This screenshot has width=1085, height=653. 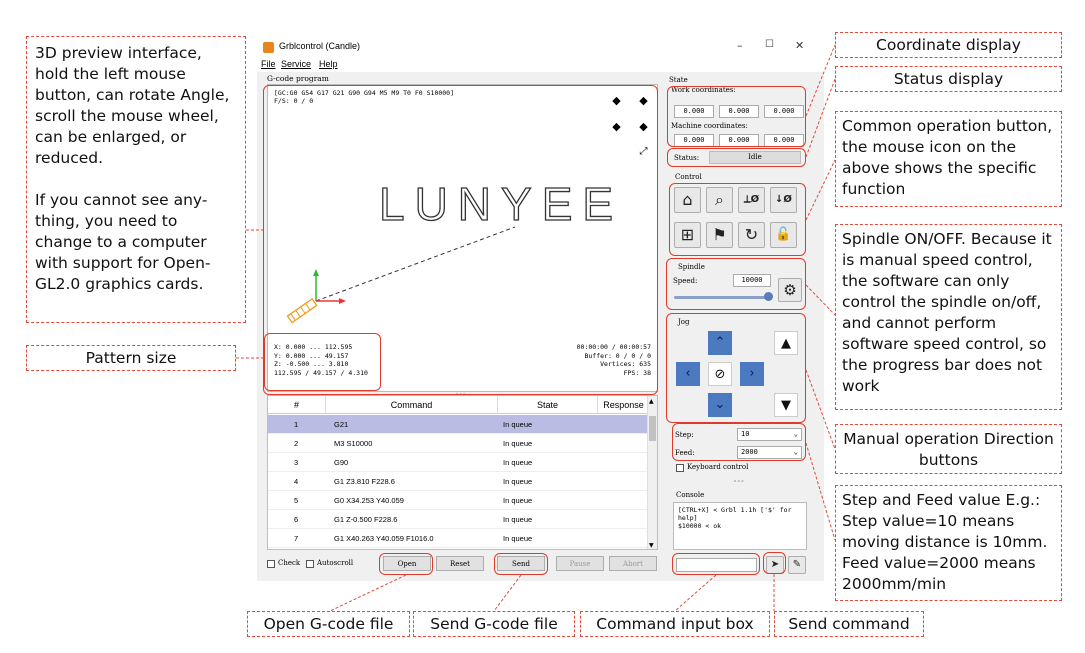 I want to click on table-row: 1 G21 In queue, so click(x=458, y=424).